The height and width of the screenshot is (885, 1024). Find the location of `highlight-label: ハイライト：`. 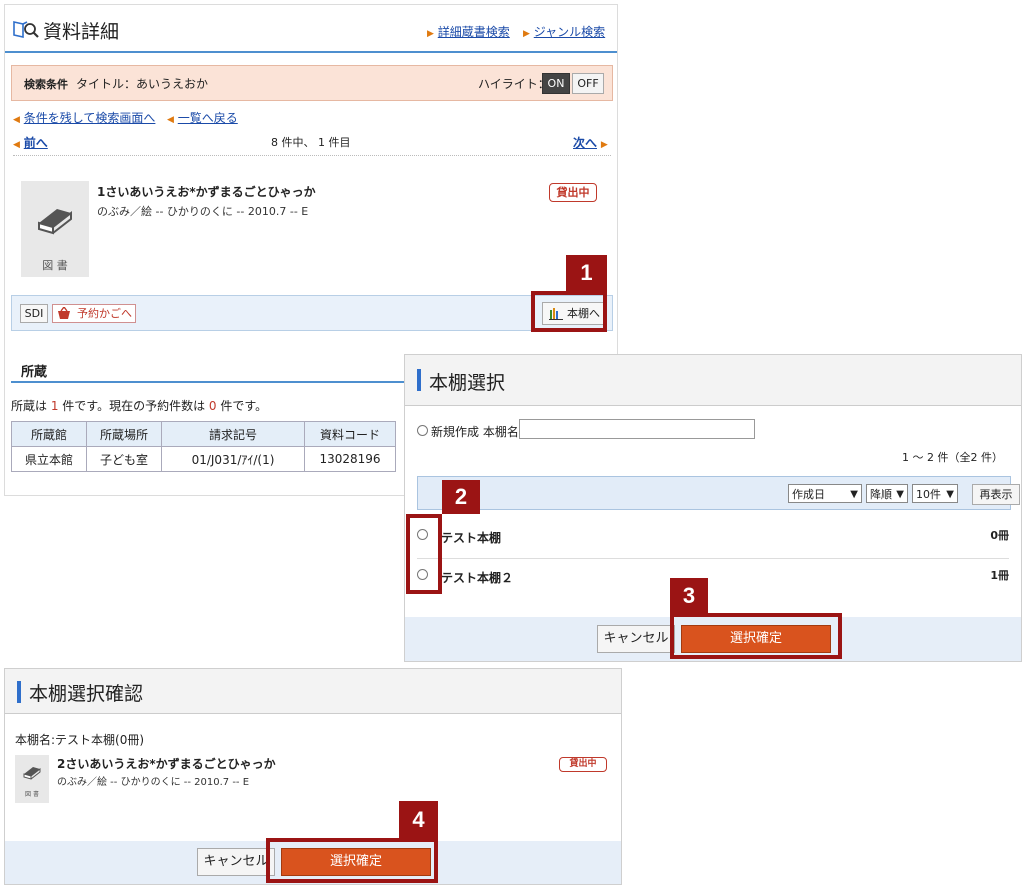

highlight-label: ハイライト： is located at coordinates (514, 84).